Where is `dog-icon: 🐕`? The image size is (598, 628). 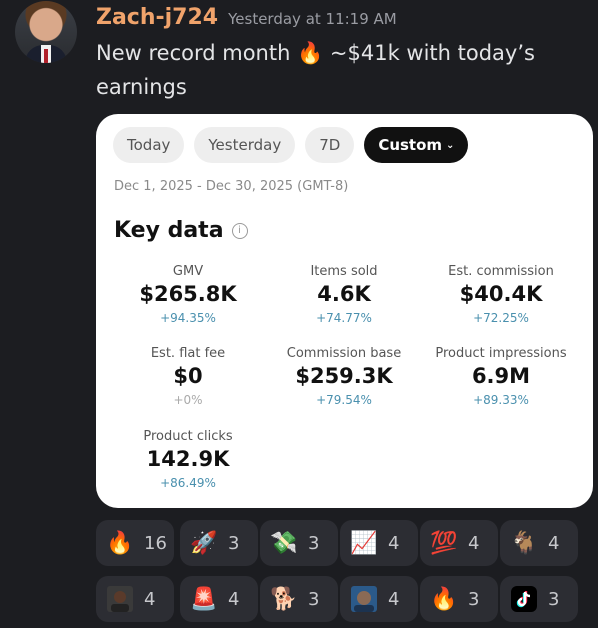 dog-icon: 🐕 is located at coordinates (284, 599).